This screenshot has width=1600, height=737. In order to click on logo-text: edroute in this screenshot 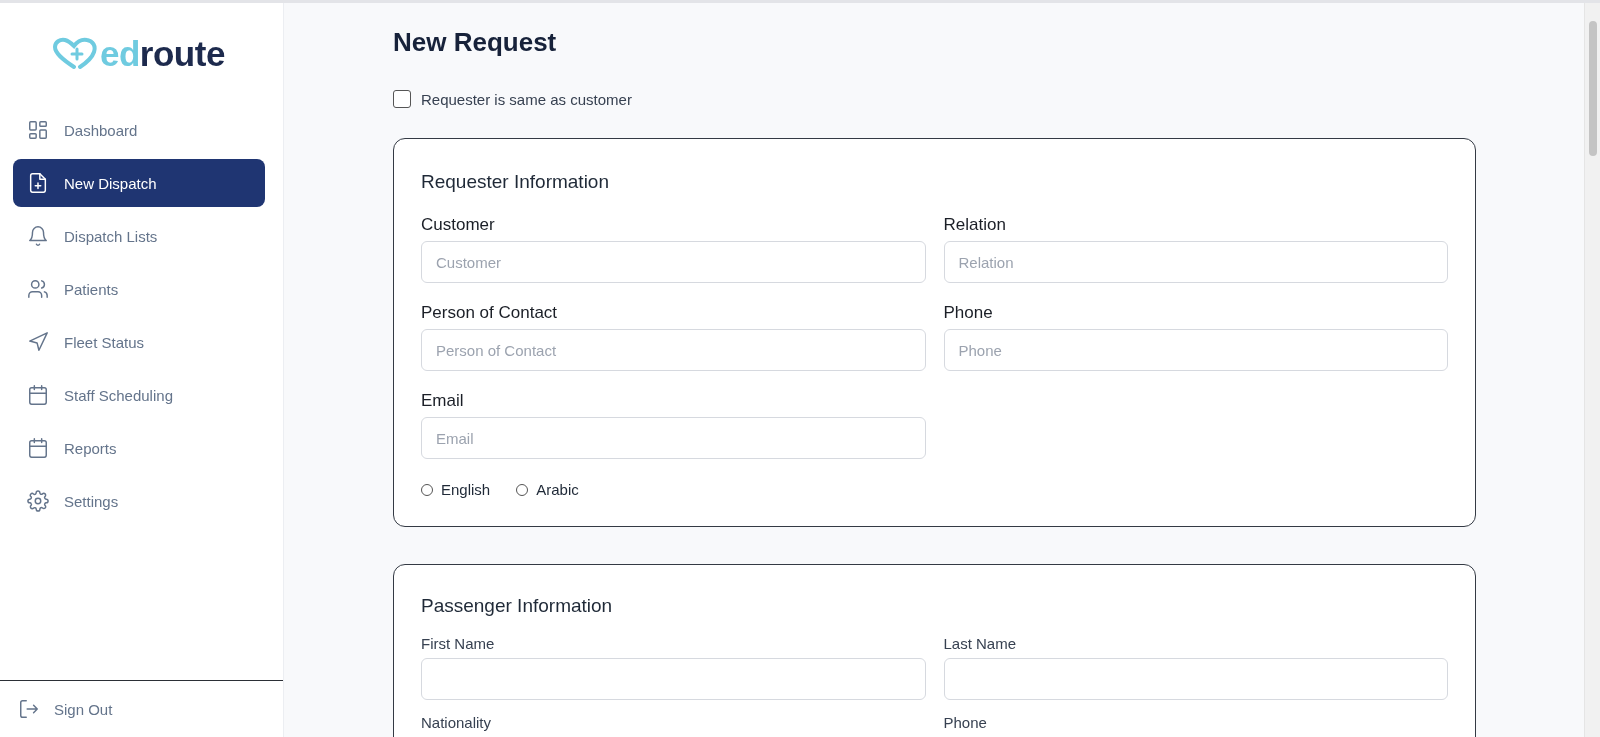, I will do `click(162, 54)`.